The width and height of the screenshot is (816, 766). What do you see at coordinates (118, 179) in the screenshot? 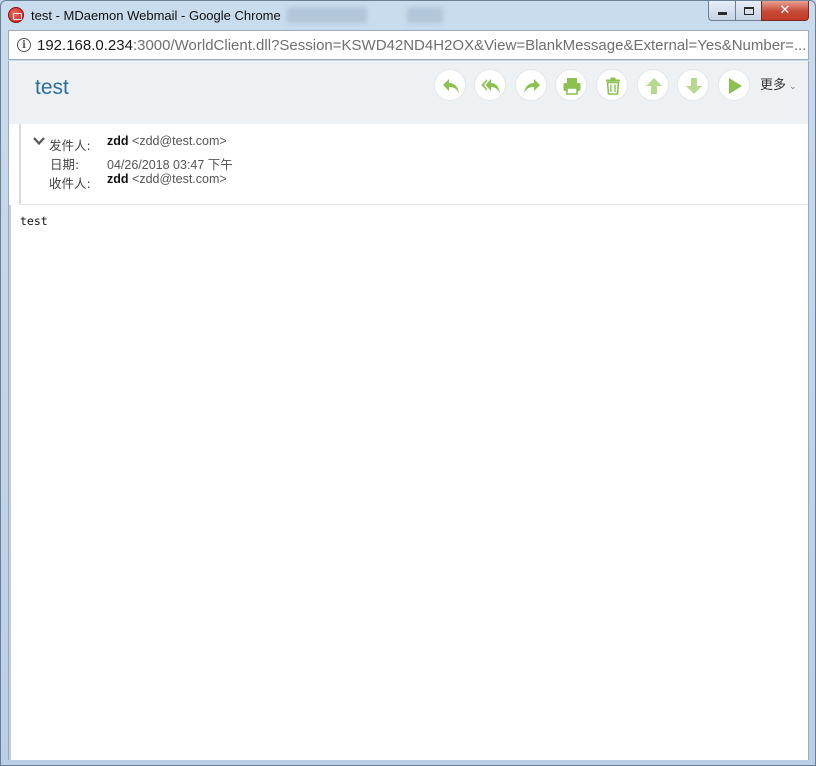
I see `to-name: zdd` at bounding box center [118, 179].